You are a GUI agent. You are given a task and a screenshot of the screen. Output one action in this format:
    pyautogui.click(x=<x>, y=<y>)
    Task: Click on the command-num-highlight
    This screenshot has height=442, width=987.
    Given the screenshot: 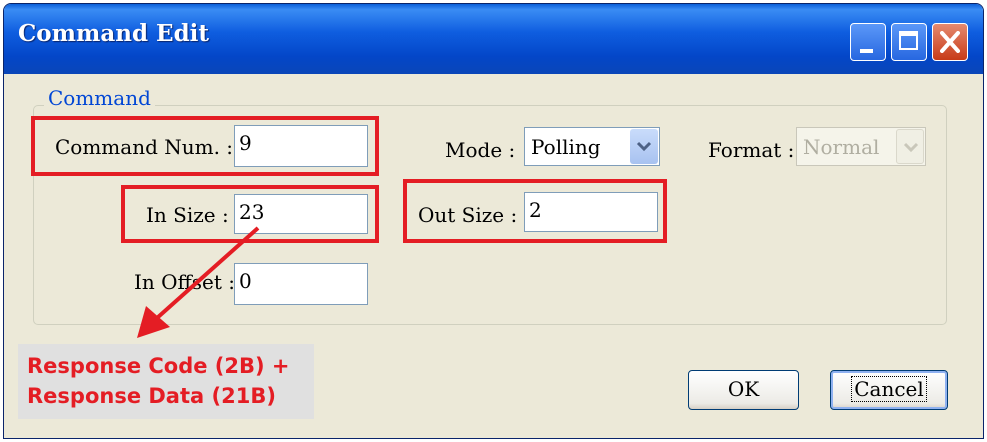 What is the action you would take?
    pyautogui.click(x=205, y=146)
    